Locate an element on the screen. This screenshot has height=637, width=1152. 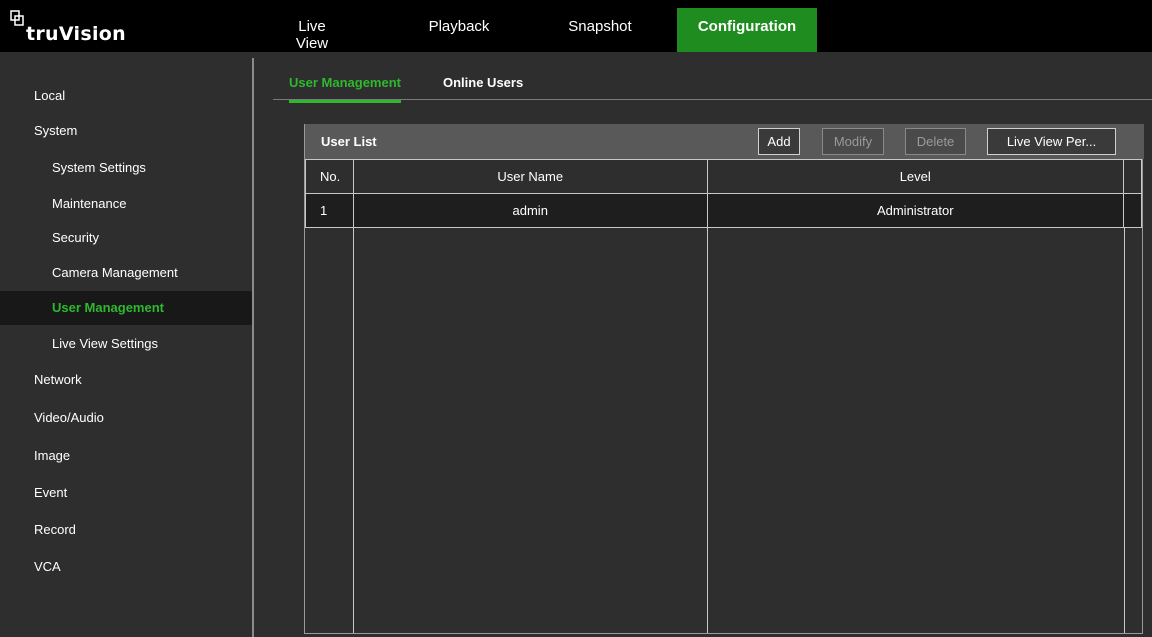
add-button: Add is located at coordinates (779, 141).